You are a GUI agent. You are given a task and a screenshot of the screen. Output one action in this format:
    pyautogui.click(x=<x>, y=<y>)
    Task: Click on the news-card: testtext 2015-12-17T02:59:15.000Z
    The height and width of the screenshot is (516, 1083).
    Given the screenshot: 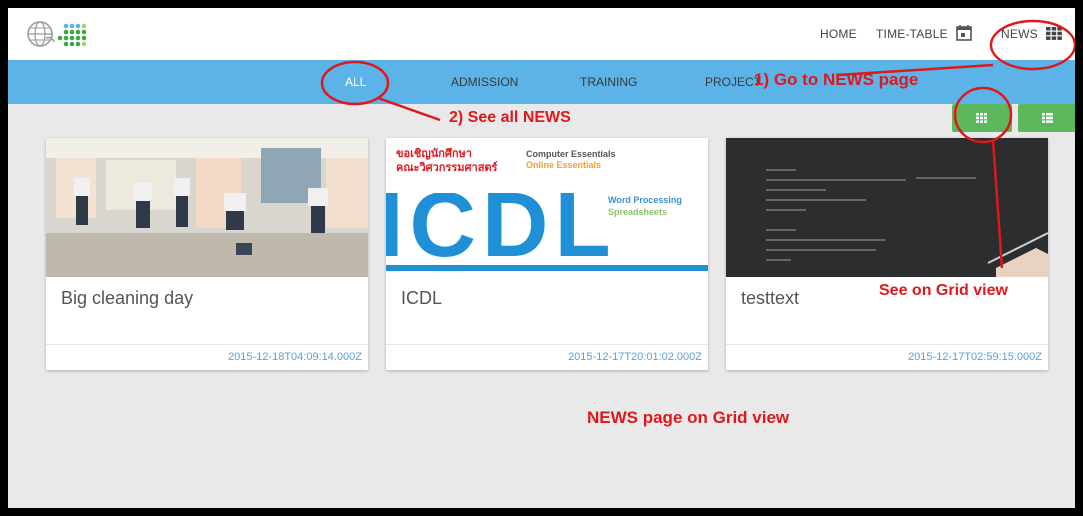 What is the action you would take?
    pyautogui.click(x=887, y=254)
    